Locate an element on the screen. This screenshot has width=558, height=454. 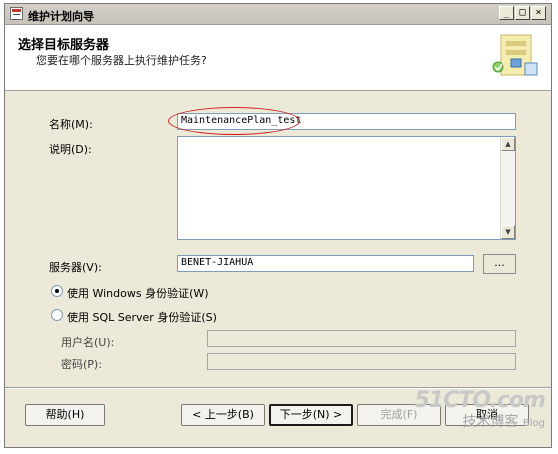
scroll-up-icon: ▲ is located at coordinates (508, 144).